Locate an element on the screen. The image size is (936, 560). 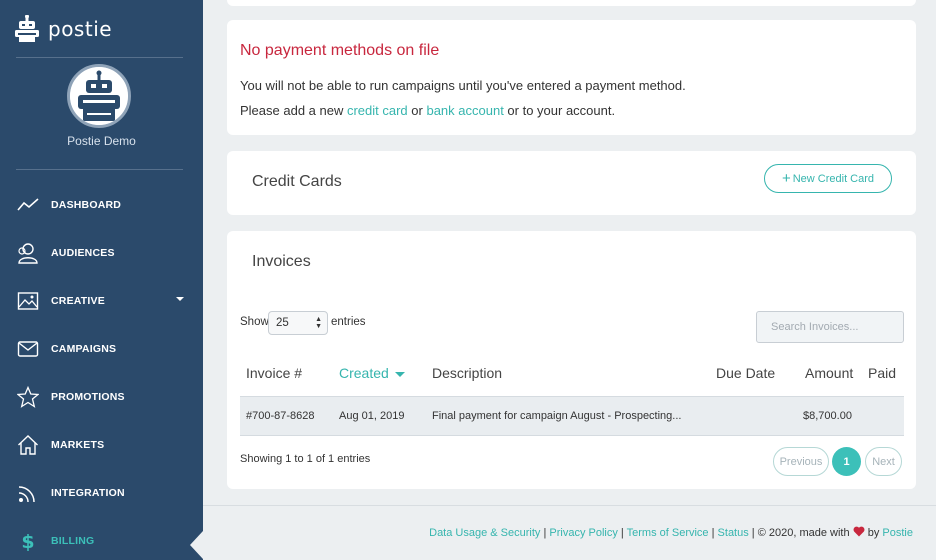
new-credit-card-button: + New Credit Card is located at coordinates (828, 178).